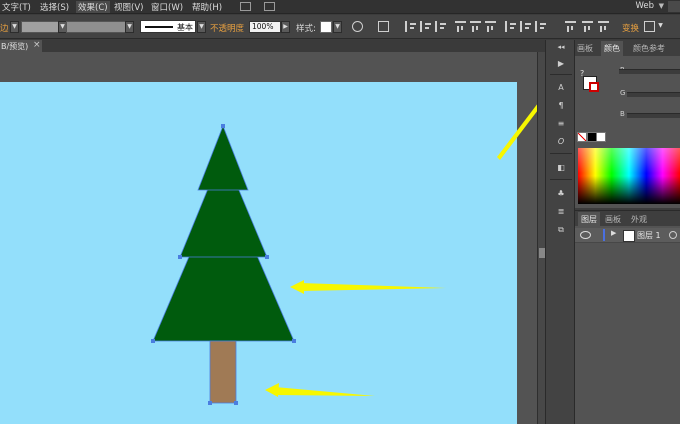  Describe the element at coordinates (96, 27) in the screenshot. I see `variable-width-profile` at that location.